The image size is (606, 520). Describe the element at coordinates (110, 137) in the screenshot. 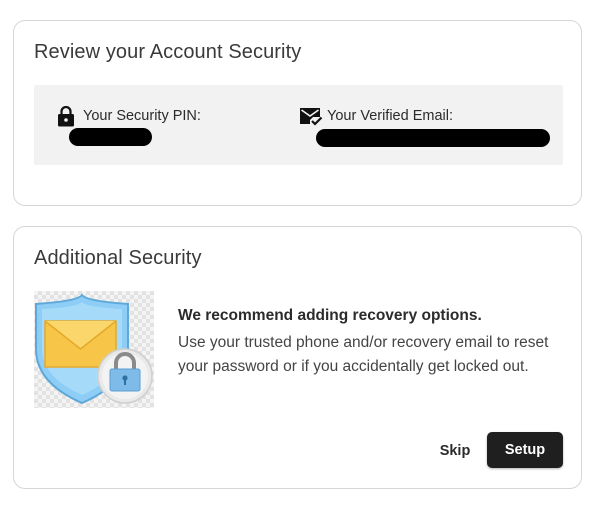

I see `security-pin-redacted` at that location.